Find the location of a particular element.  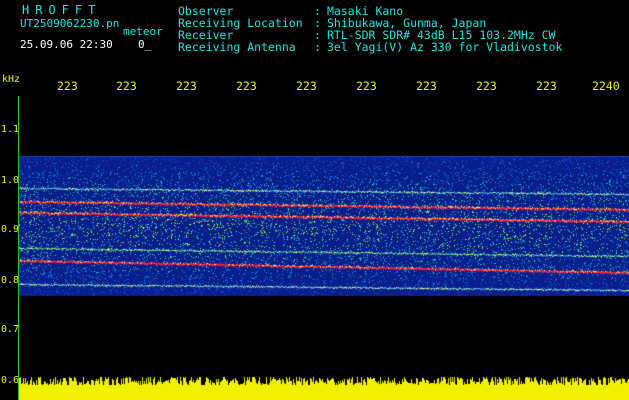

y-tick-label: 0.6 is located at coordinates (10, 380).